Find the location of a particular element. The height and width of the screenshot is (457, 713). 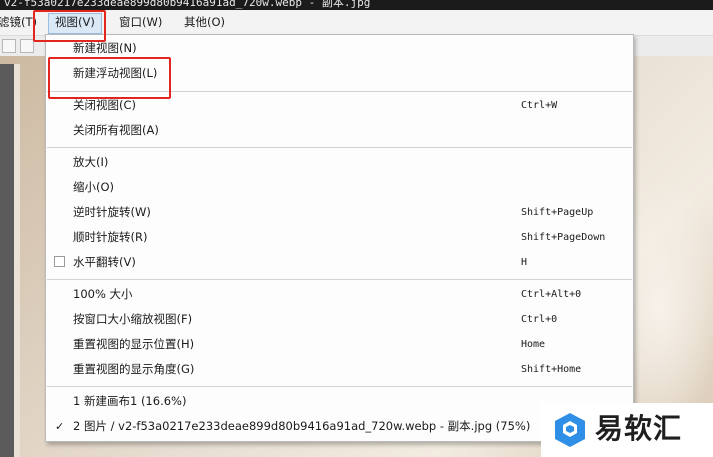

menu-item-zoom-out: 缩小(O) is located at coordinates (339, 187).